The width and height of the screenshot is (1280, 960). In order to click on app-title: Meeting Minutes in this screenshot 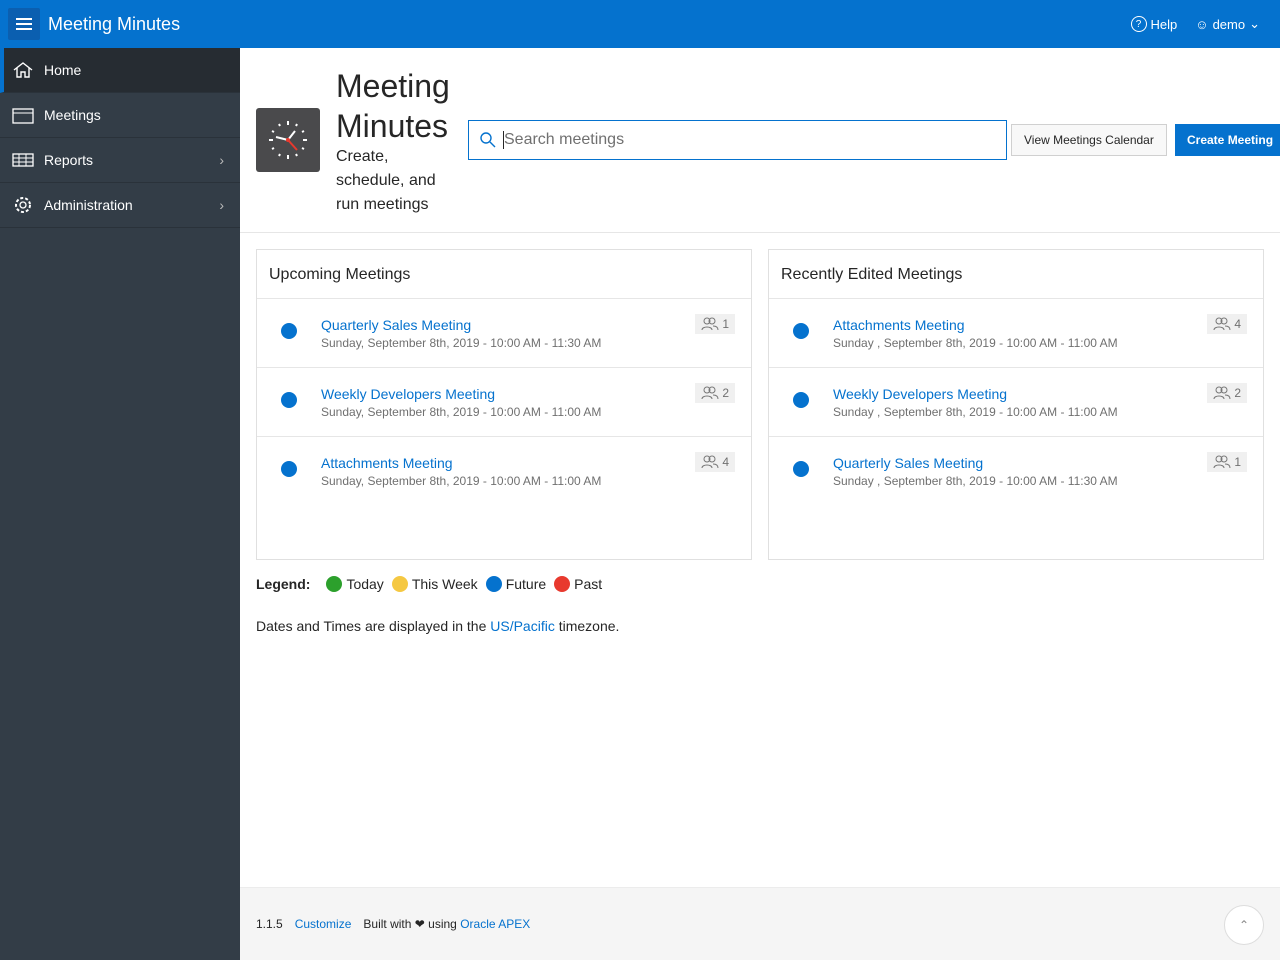, I will do `click(114, 24)`.